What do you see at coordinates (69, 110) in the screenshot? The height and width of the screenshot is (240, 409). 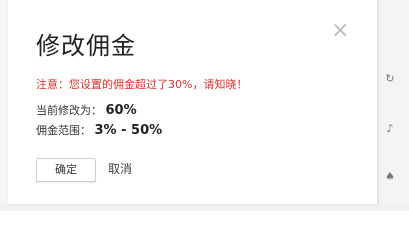 I see `current-commission-label: 当前修改为：` at bounding box center [69, 110].